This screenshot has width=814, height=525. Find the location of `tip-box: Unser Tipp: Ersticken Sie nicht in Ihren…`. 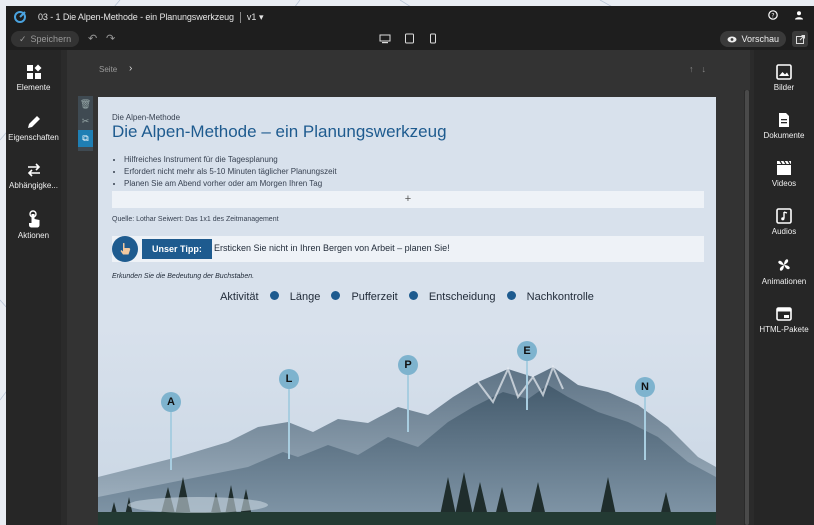

tip-box: Unser Tipp: Ersticken Sie nicht in Ihren… is located at coordinates (408, 249).